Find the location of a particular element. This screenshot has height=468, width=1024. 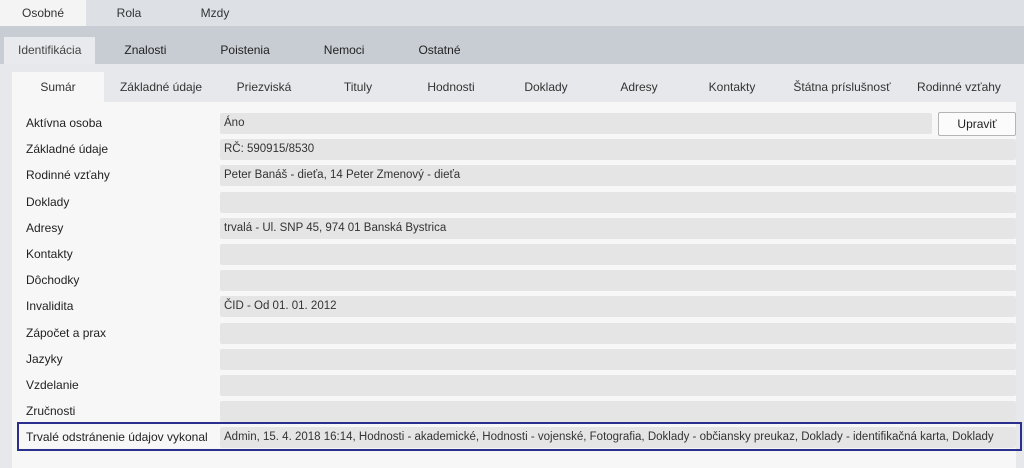

tab-identifikacia: Identifikácia is located at coordinates (50, 50).